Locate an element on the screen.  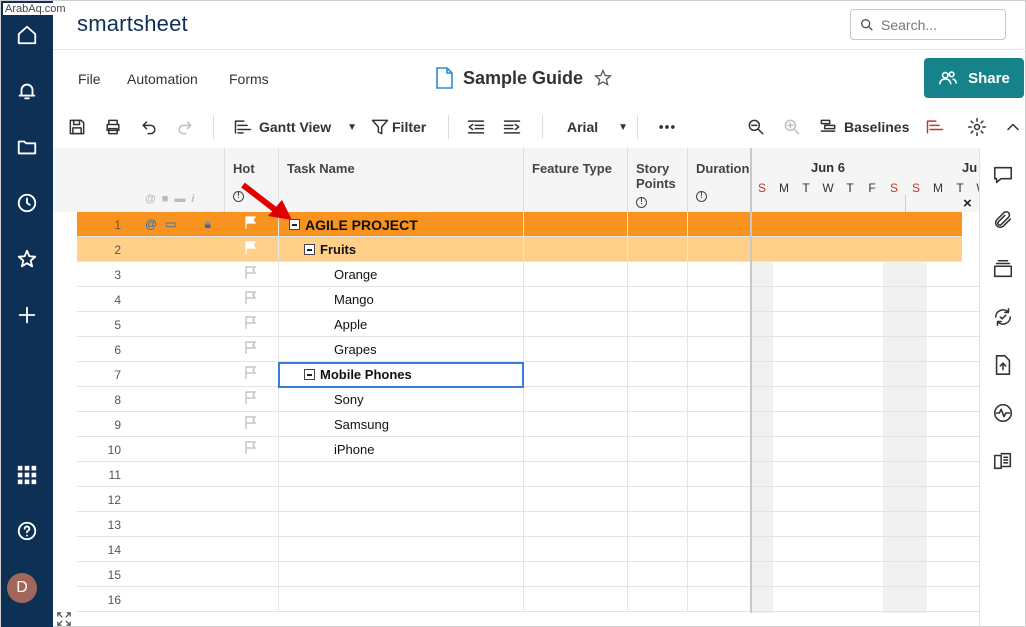
row-number: 10 is located at coordinates (99, 450).